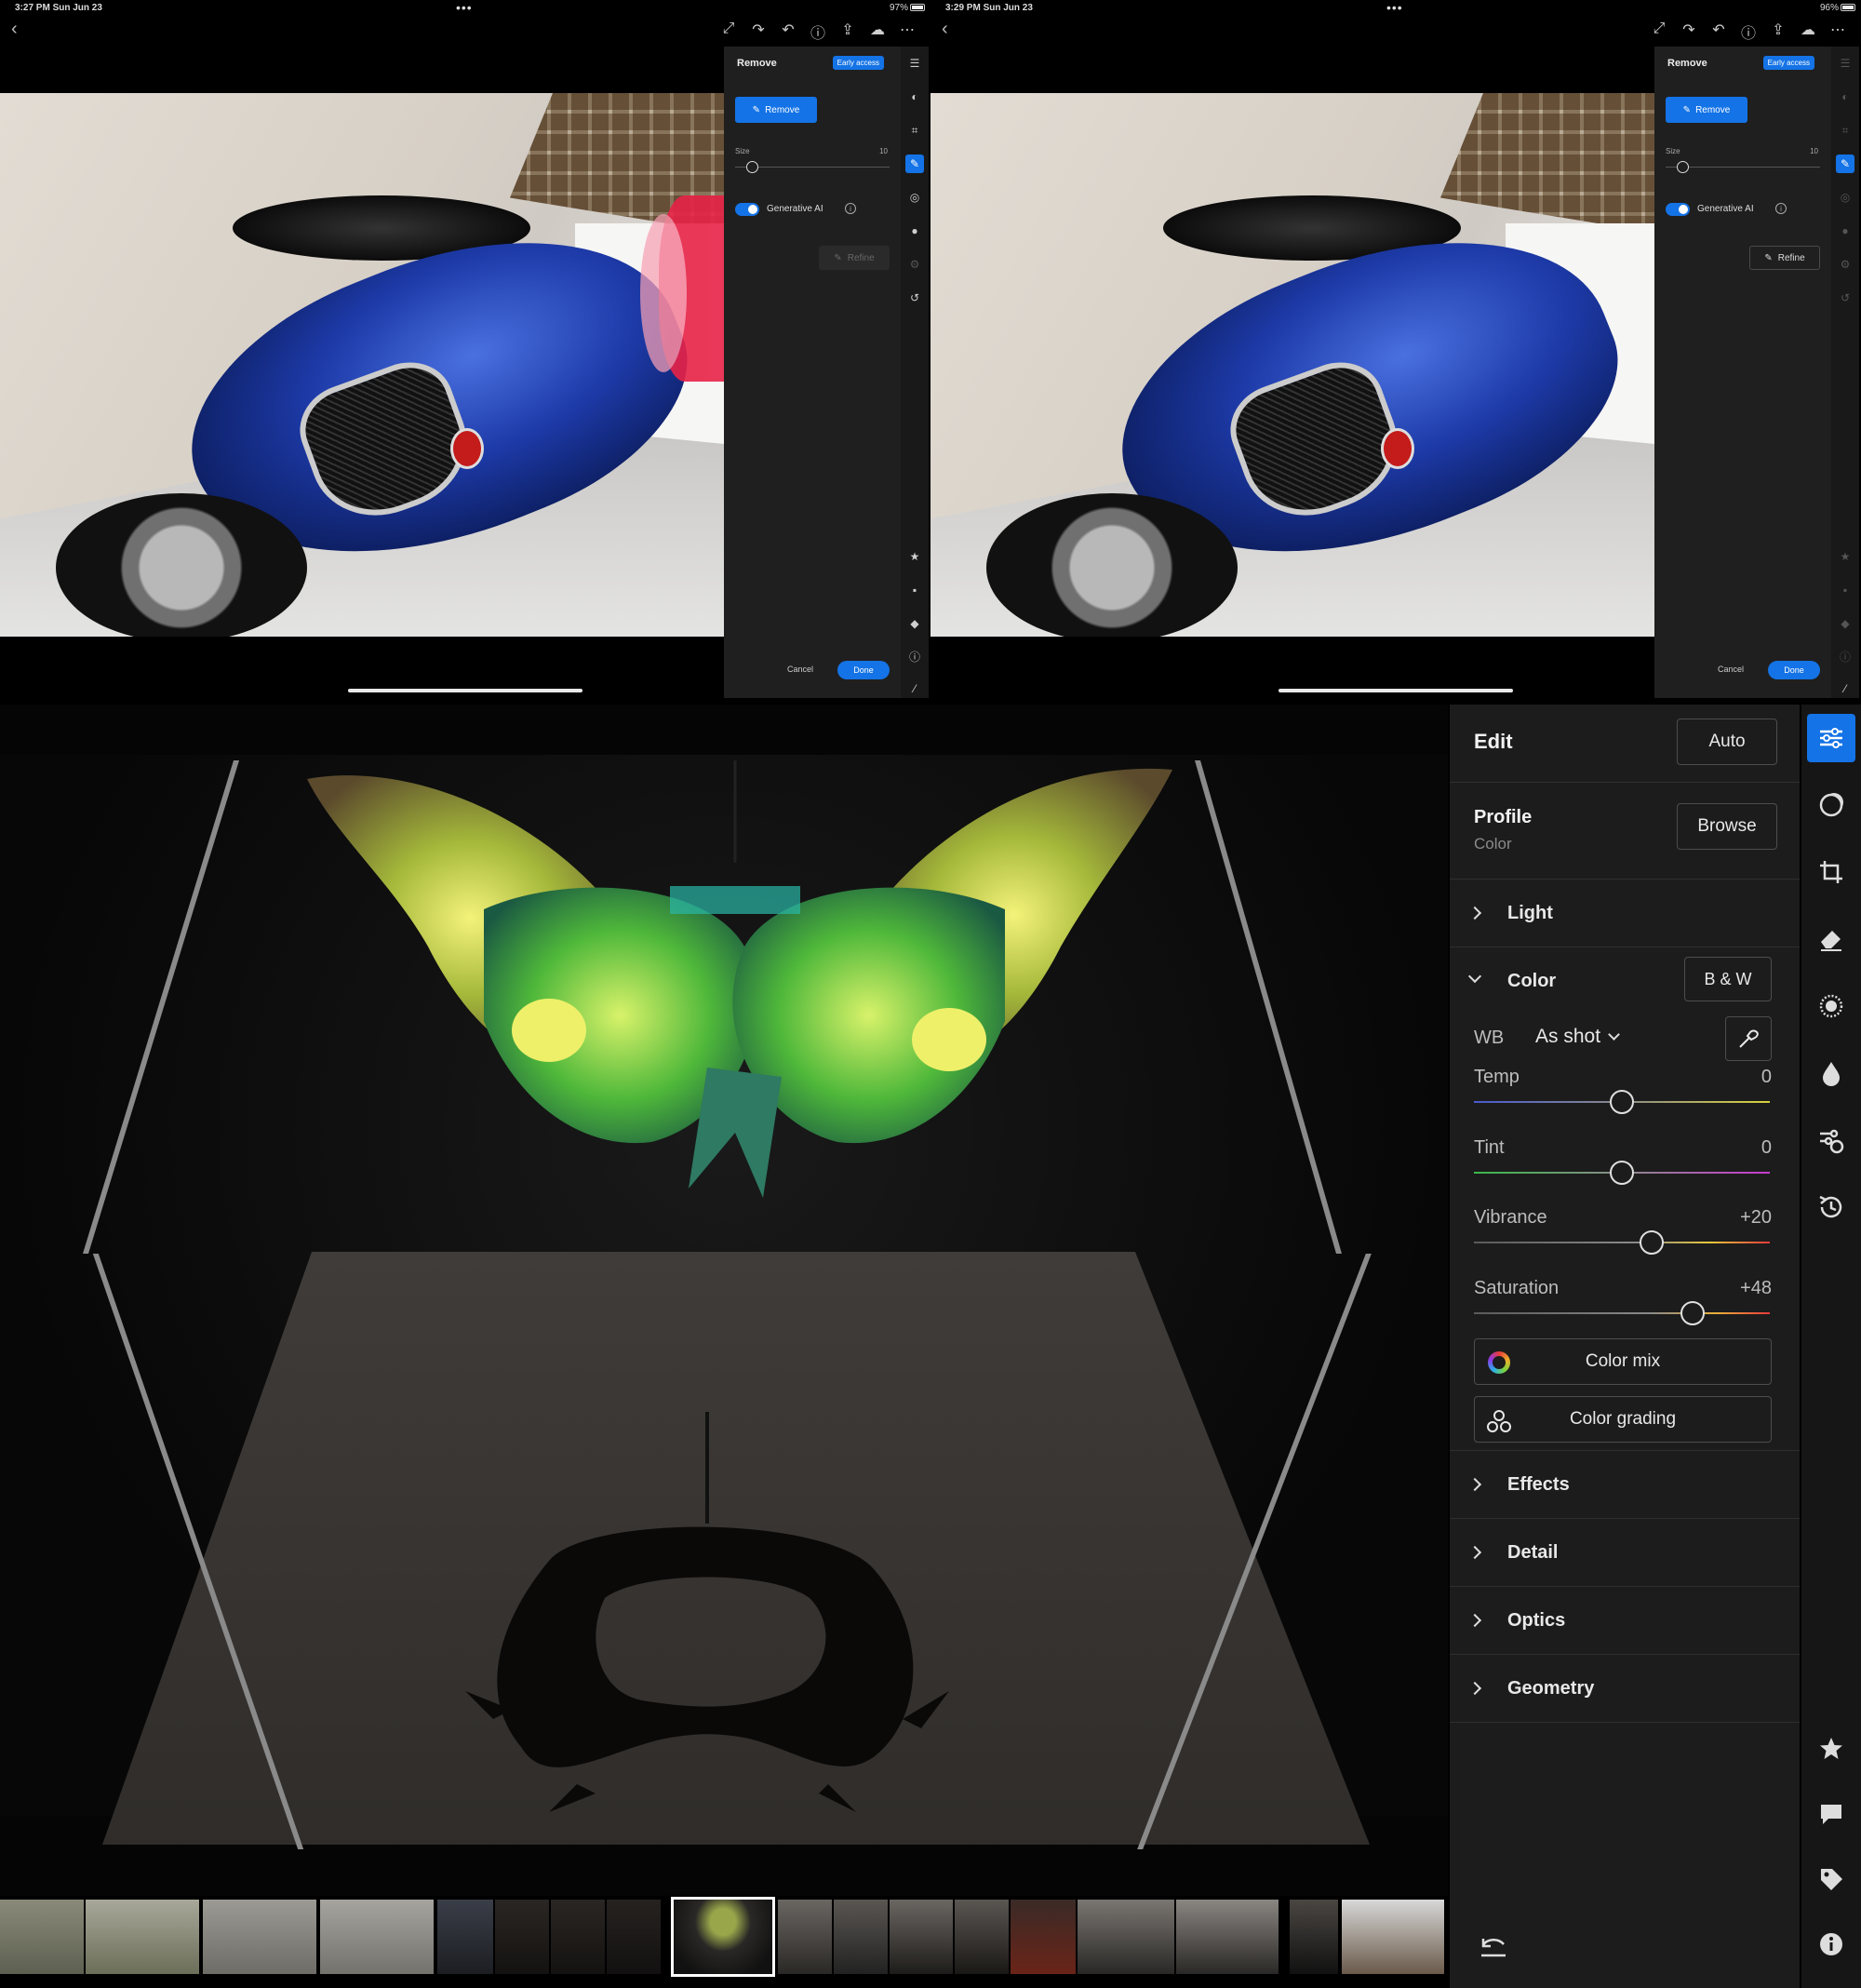 This screenshot has width=1861, height=1988. Describe the element at coordinates (1831, 1207) in the screenshot. I see `history-icon` at that location.